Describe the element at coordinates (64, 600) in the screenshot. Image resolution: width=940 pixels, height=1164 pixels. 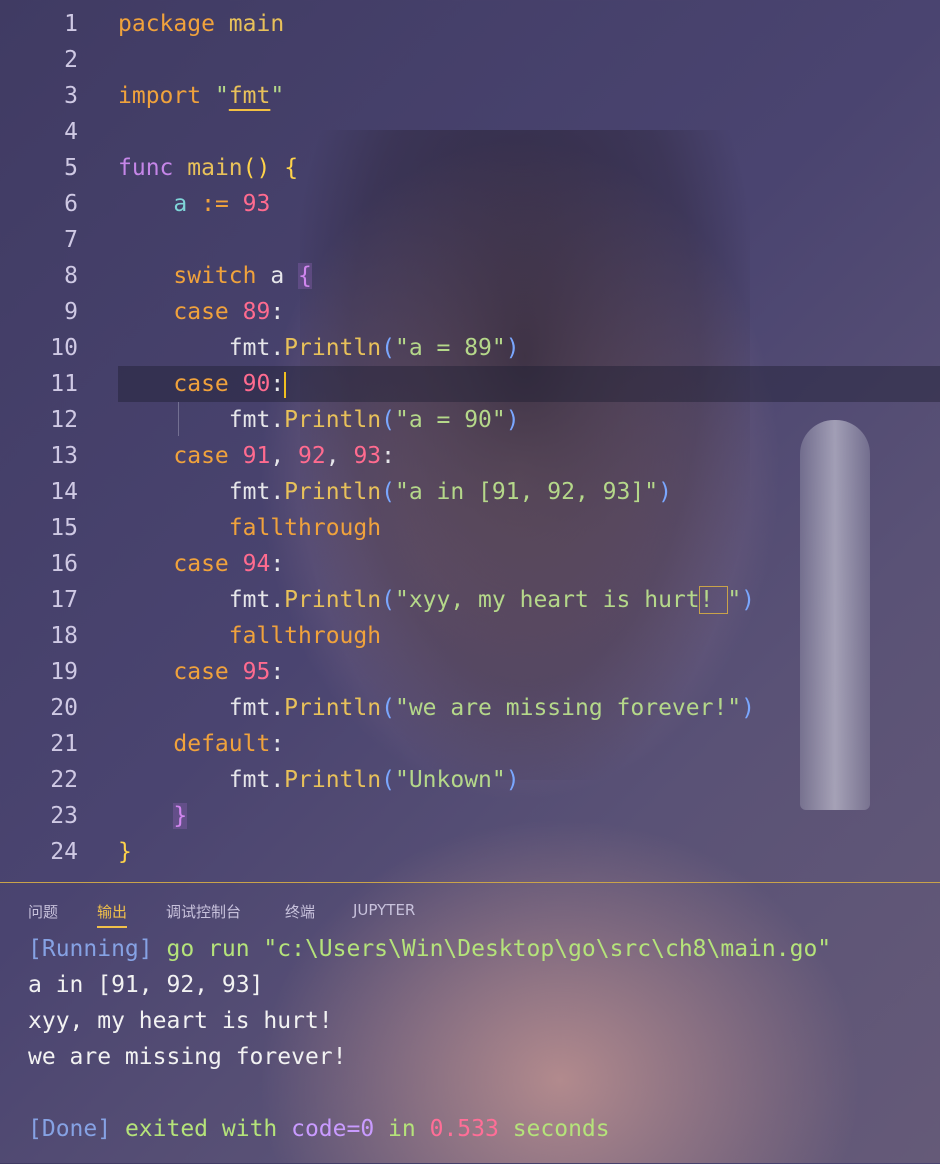
I see `line-number: 17` at that location.